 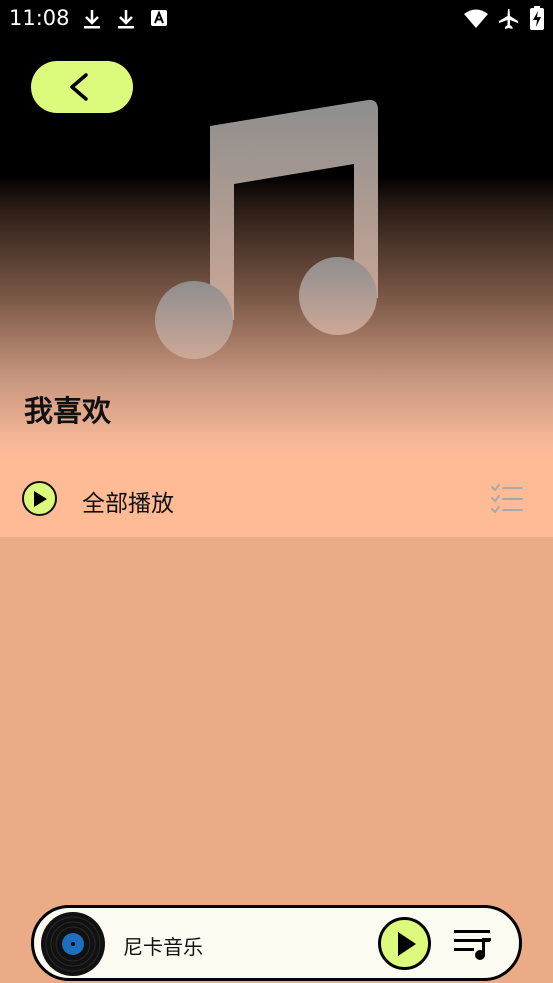 I want to click on vinyl-disc-icon, so click(x=73, y=944).